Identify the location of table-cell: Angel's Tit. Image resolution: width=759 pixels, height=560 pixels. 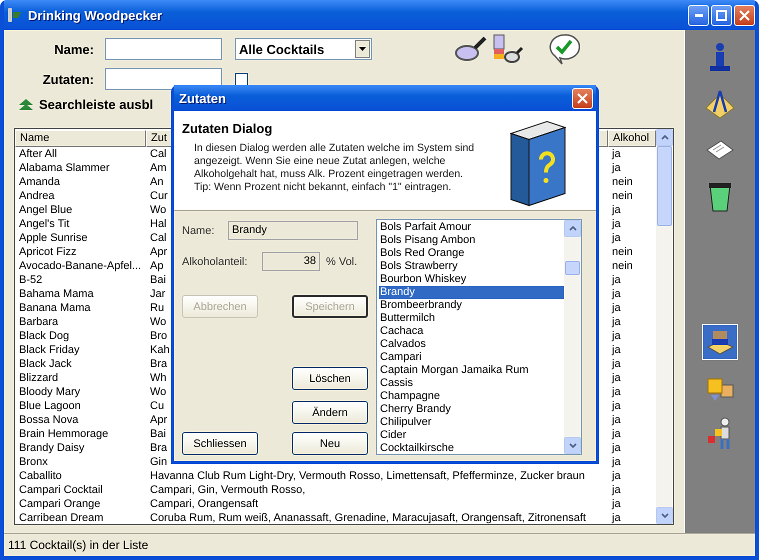
(44, 224).